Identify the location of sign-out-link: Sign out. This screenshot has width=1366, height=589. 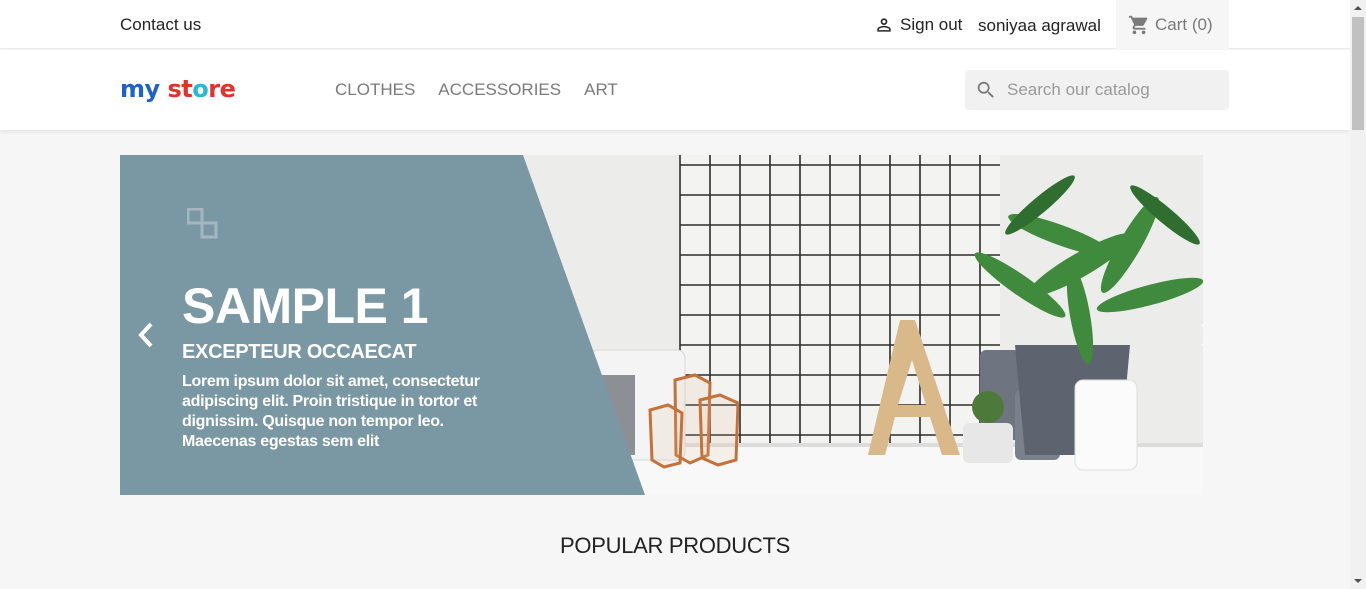
(918, 25).